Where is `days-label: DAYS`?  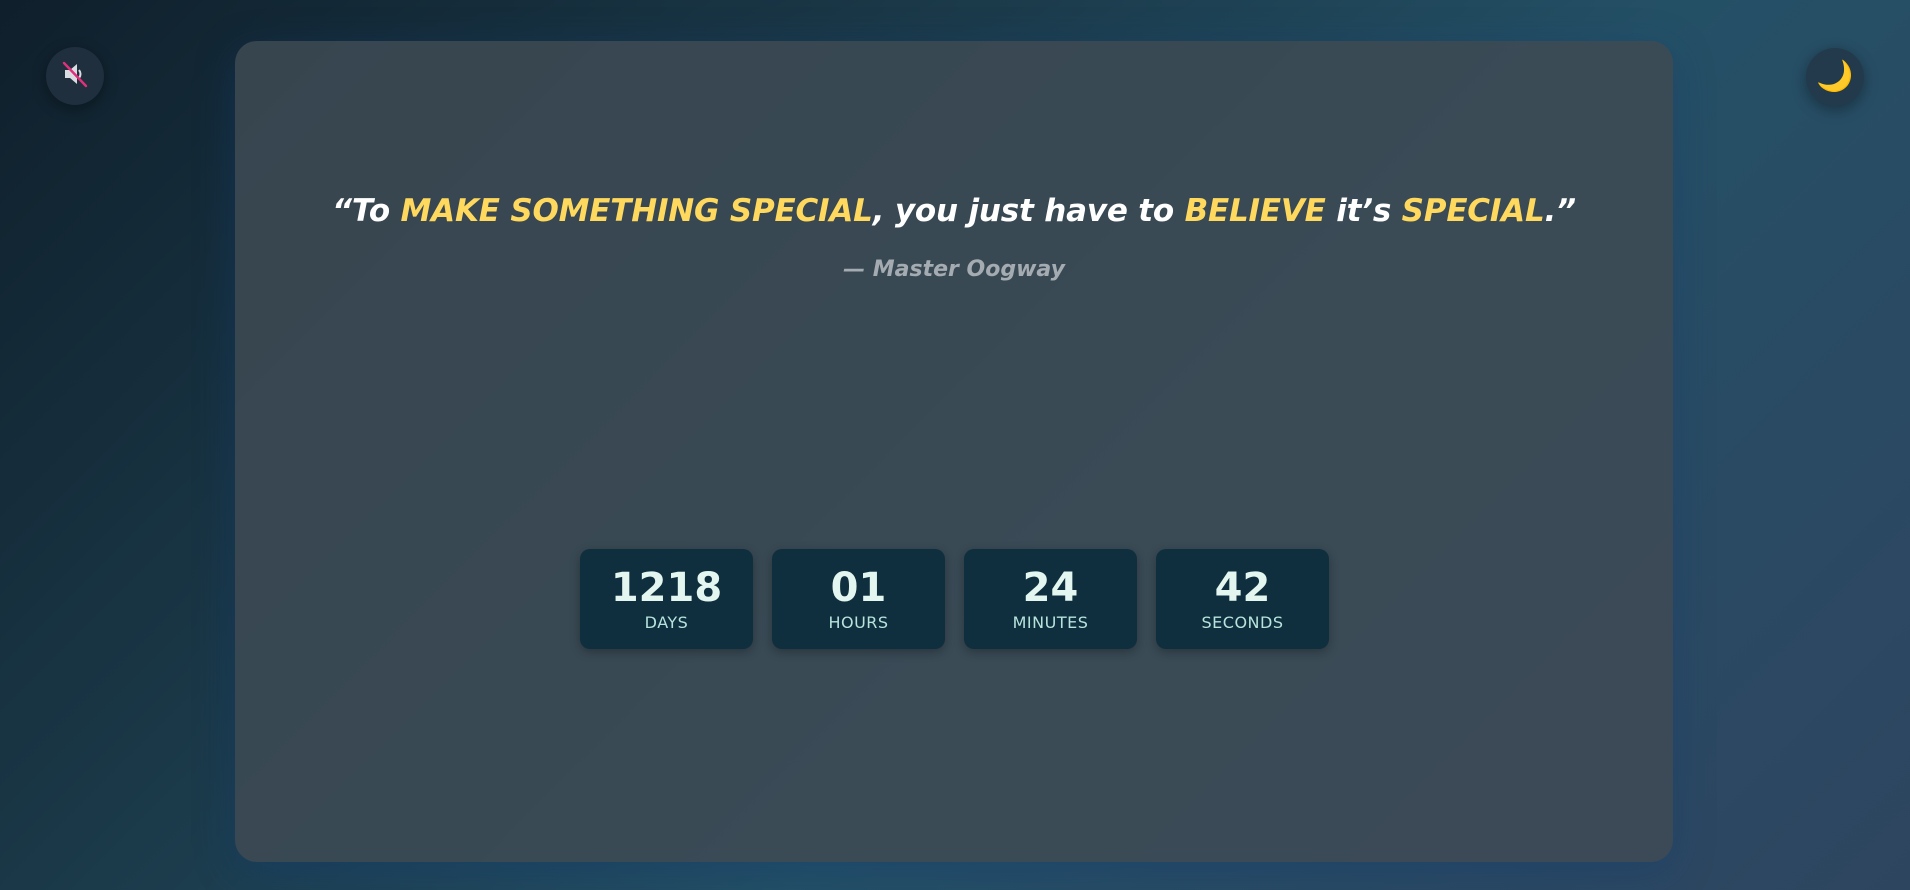
days-label: DAYS is located at coordinates (666, 622).